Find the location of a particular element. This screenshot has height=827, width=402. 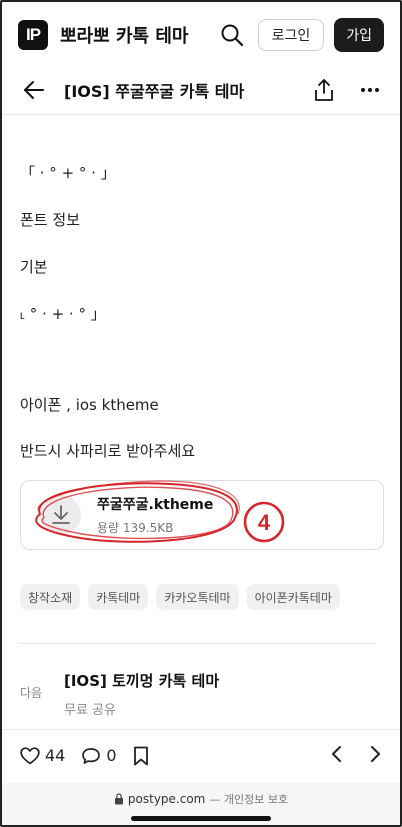

decorative-line: 「 · ° + ° · 」 is located at coordinates (68, 173).